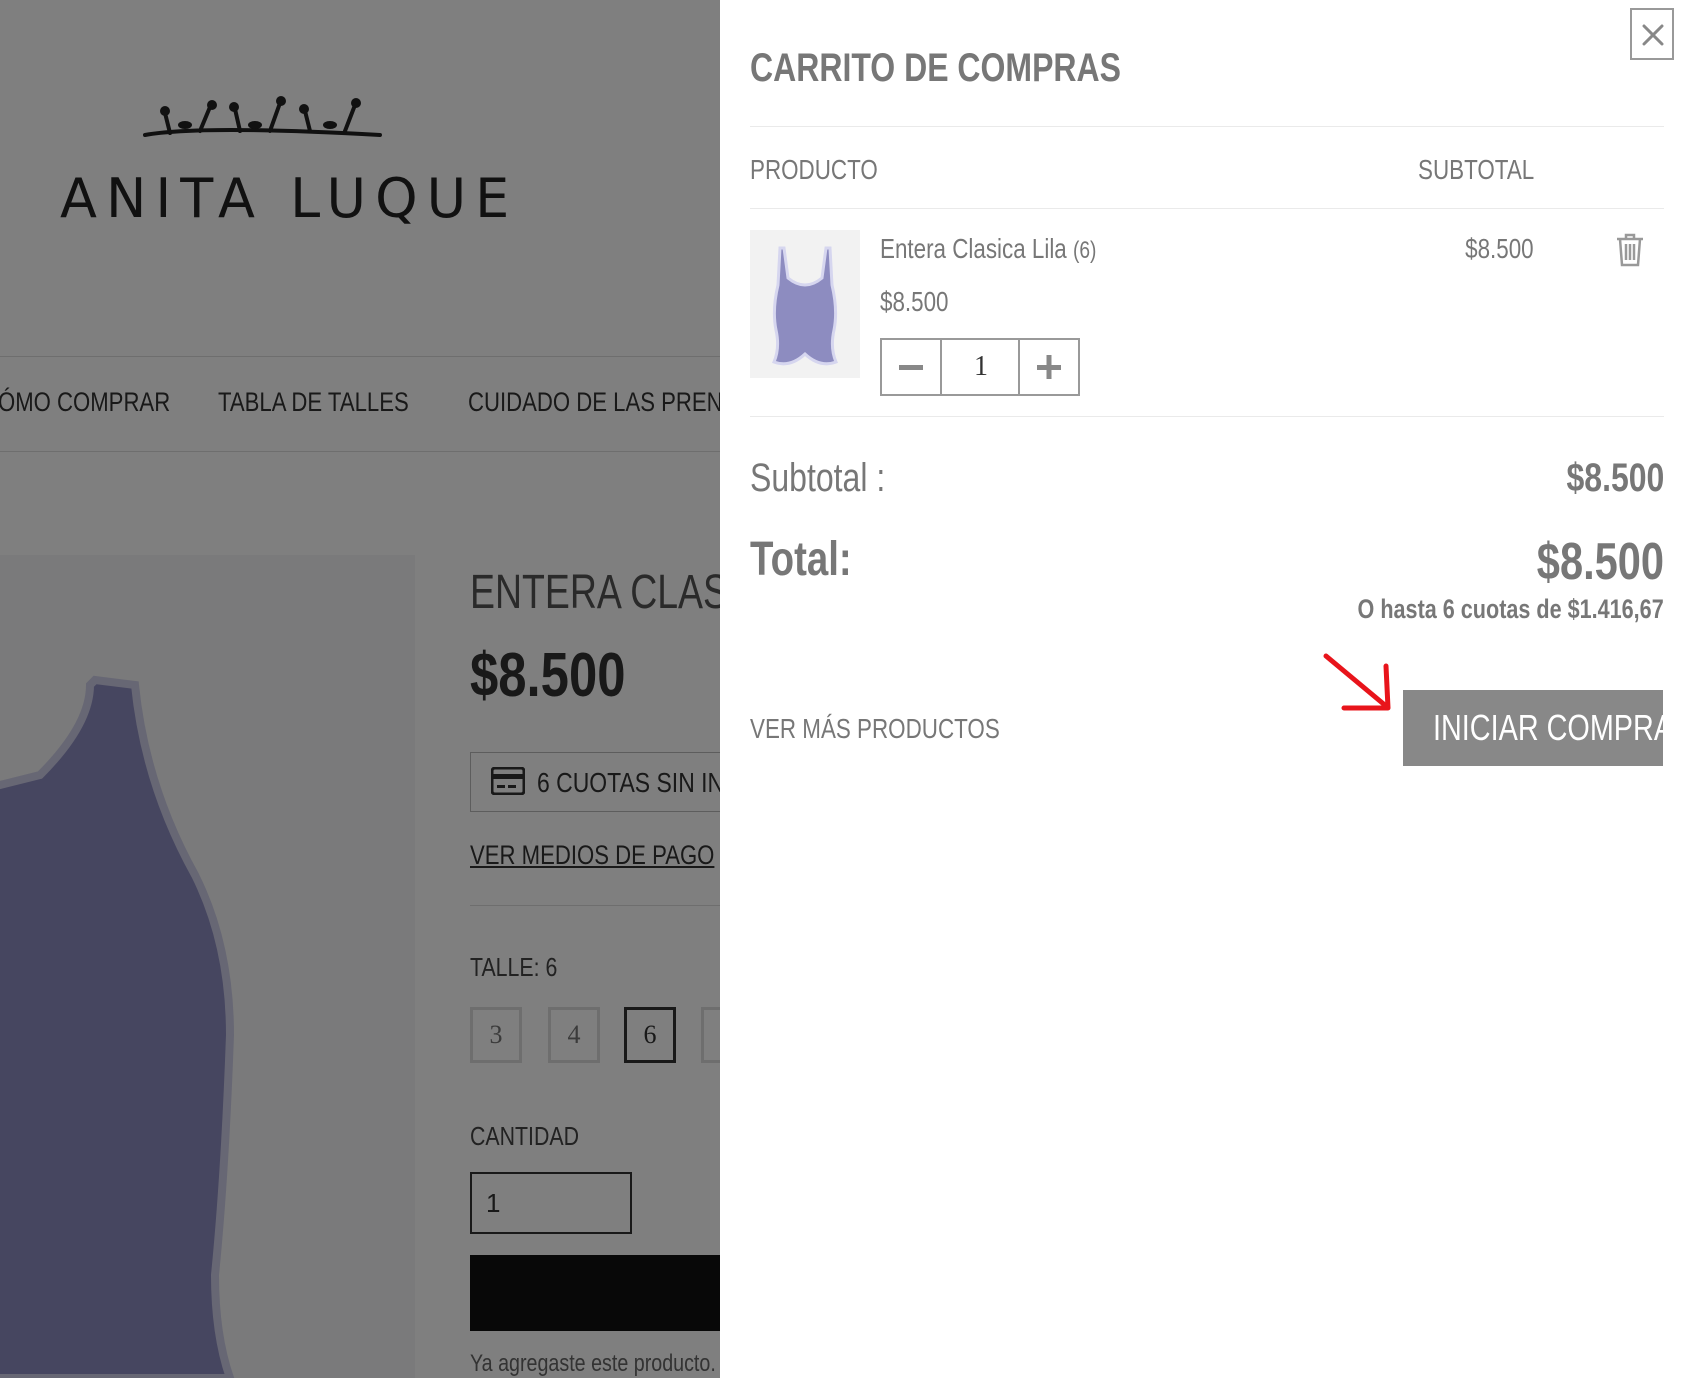 Image resolution: width=1682 pixels, height=1378 pixels. What do you see at coordinates (1015, 249) in the screenshot?
I see `cart-item-name: Entera Clasica Lila (6)` at bounding box center [1015, 249].